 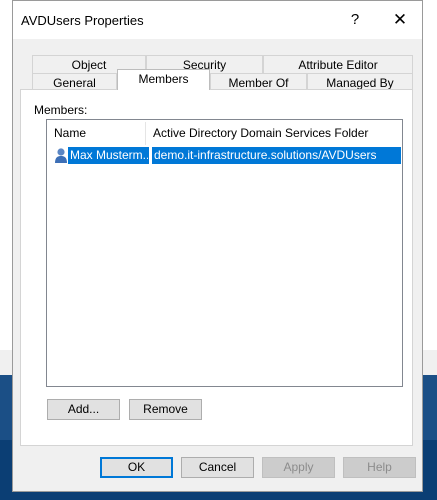 I want to click on members-label: Members:, so click(x=61, y=110).